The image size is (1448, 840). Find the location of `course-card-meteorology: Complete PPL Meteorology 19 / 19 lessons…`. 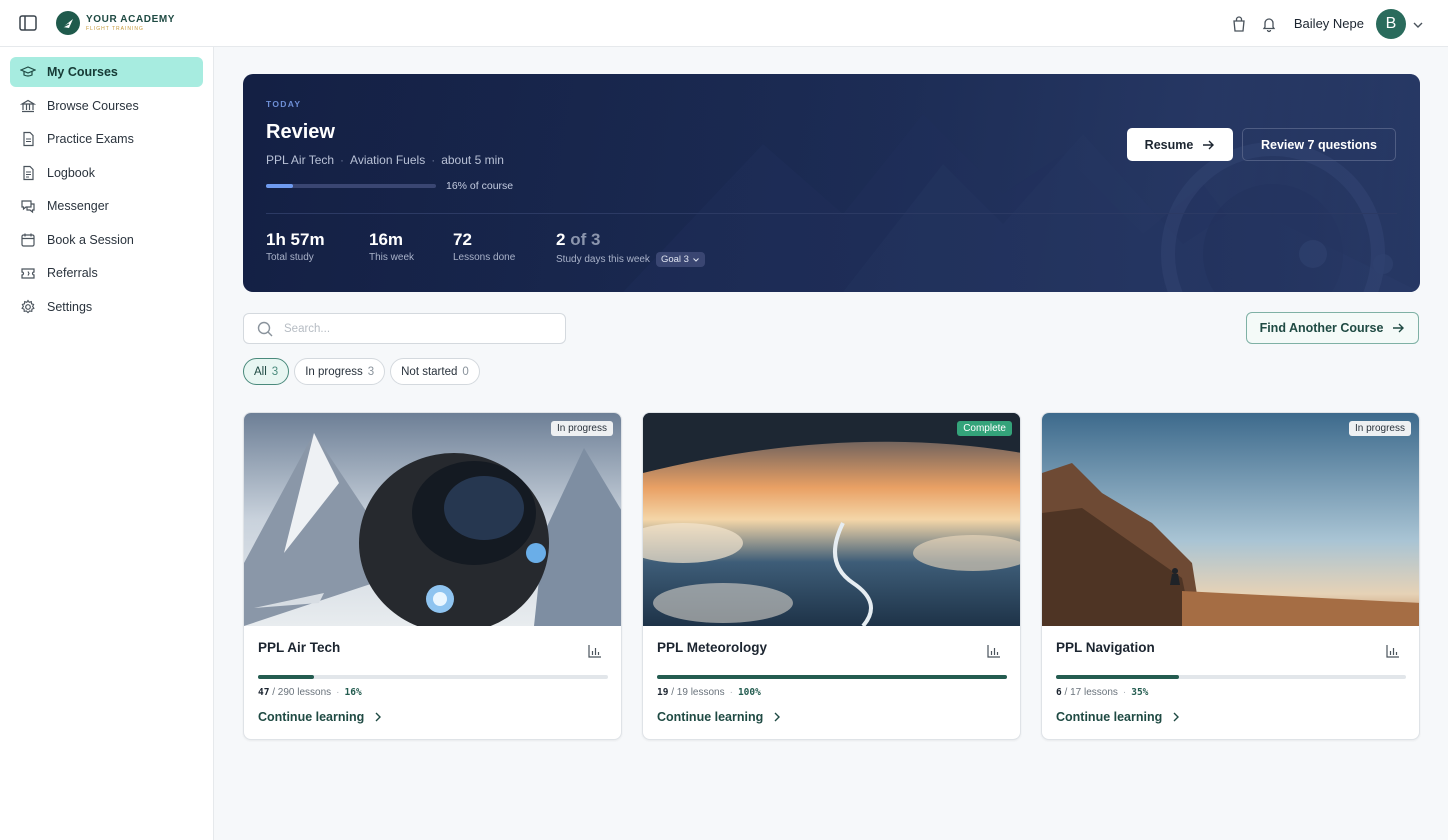

course-card-meteorology: Complete PPL Meteorology 19 / 19 lessons… is located at coordinates (831, 576).